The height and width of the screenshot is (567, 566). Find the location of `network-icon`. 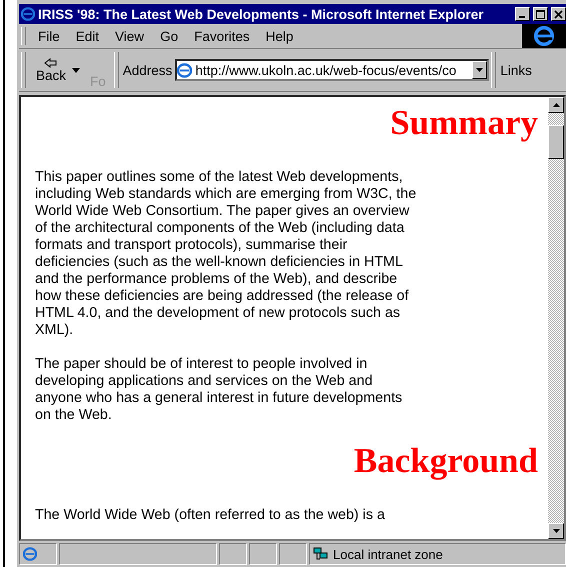

network-icon is located at coordinates (321, 554).